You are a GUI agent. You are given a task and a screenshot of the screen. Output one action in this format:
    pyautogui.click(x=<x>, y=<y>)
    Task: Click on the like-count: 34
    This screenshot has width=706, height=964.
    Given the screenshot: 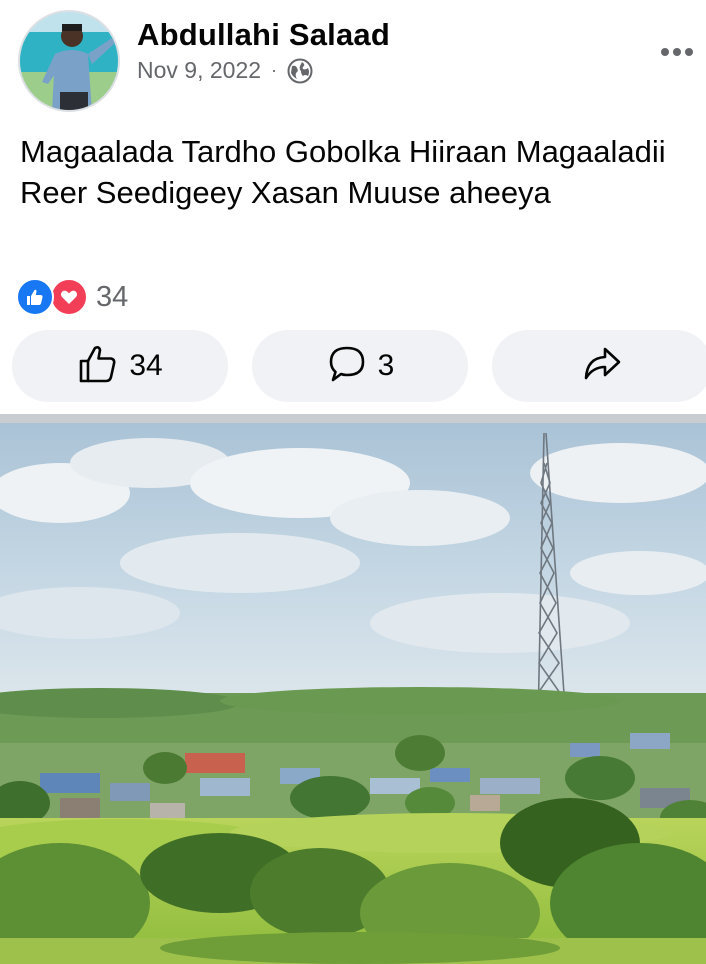 What is the action you would take?
    pyautogui.click(x=146, y=365)
    